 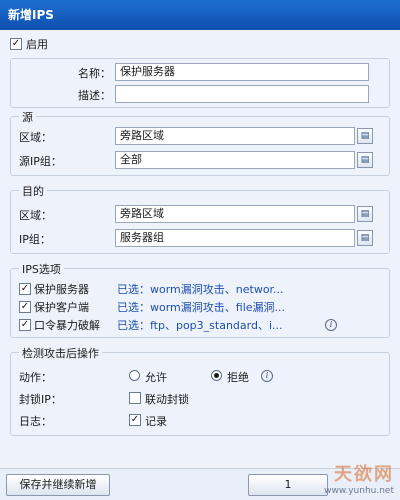 What do you see at coordinates (242, 72) in the screenshot?
I see `name-input: 保护服务器` at bounding box center [242, 72].